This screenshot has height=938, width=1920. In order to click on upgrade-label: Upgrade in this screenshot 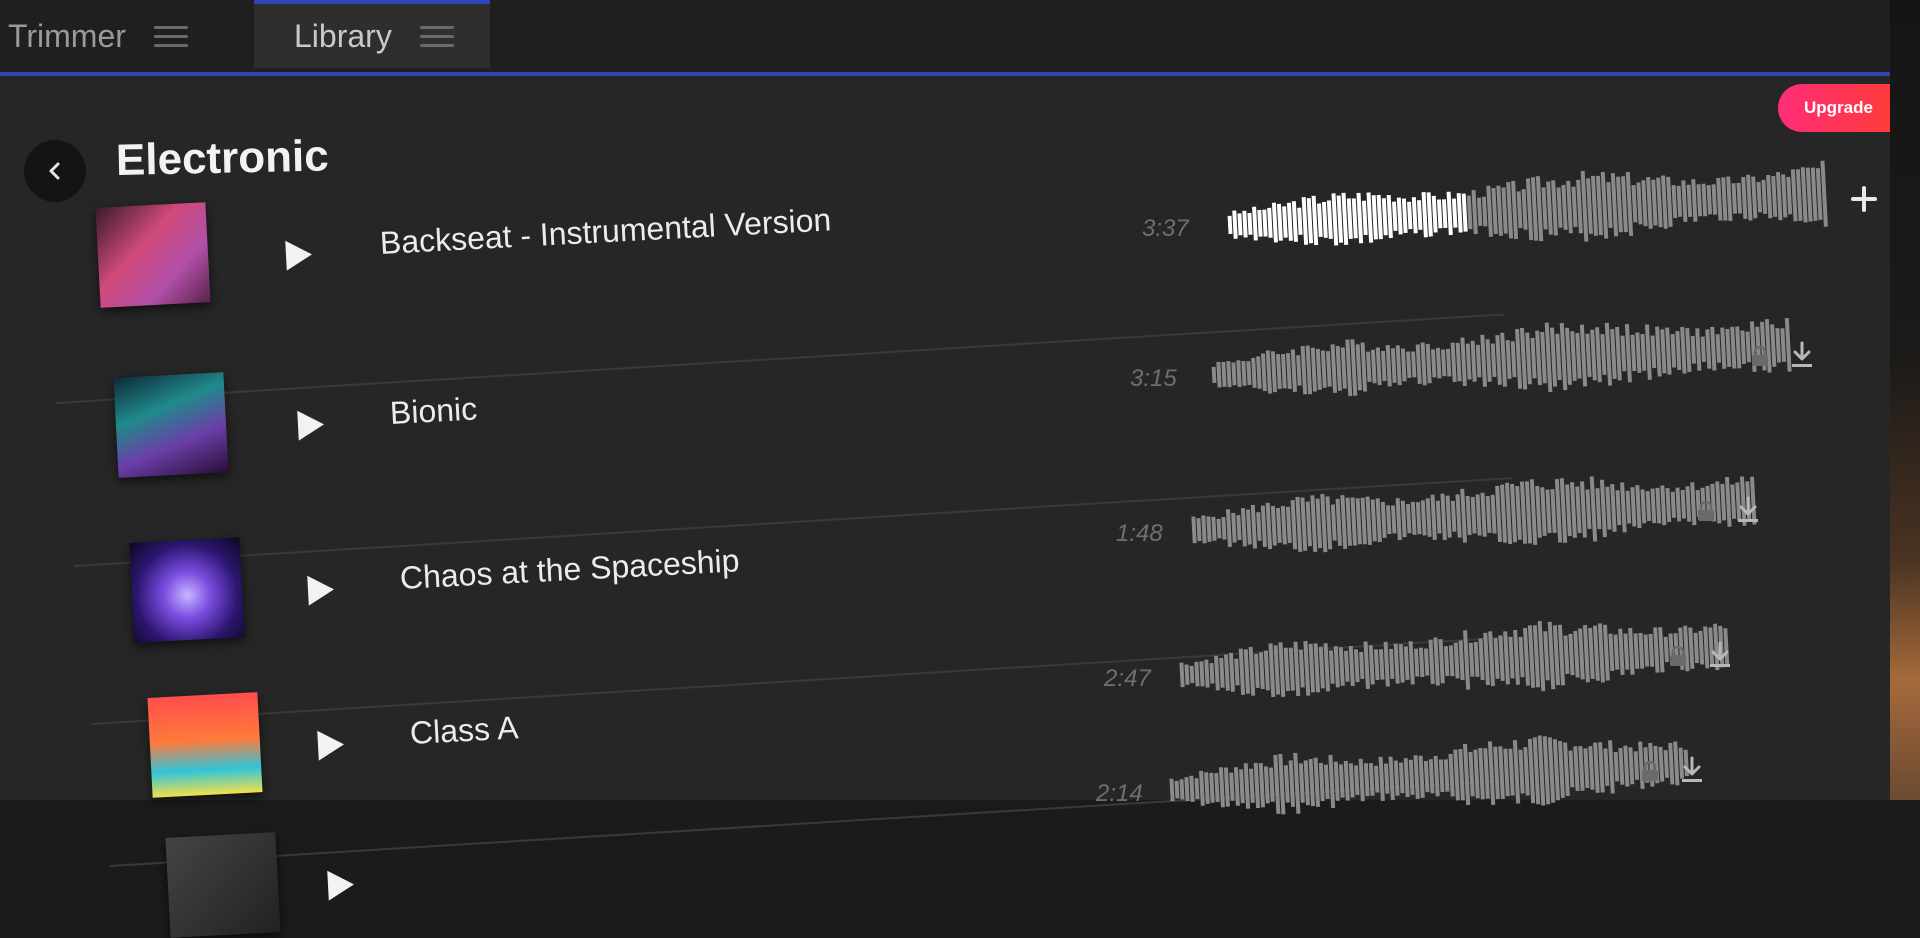, I will do `click(1838, 107)`.